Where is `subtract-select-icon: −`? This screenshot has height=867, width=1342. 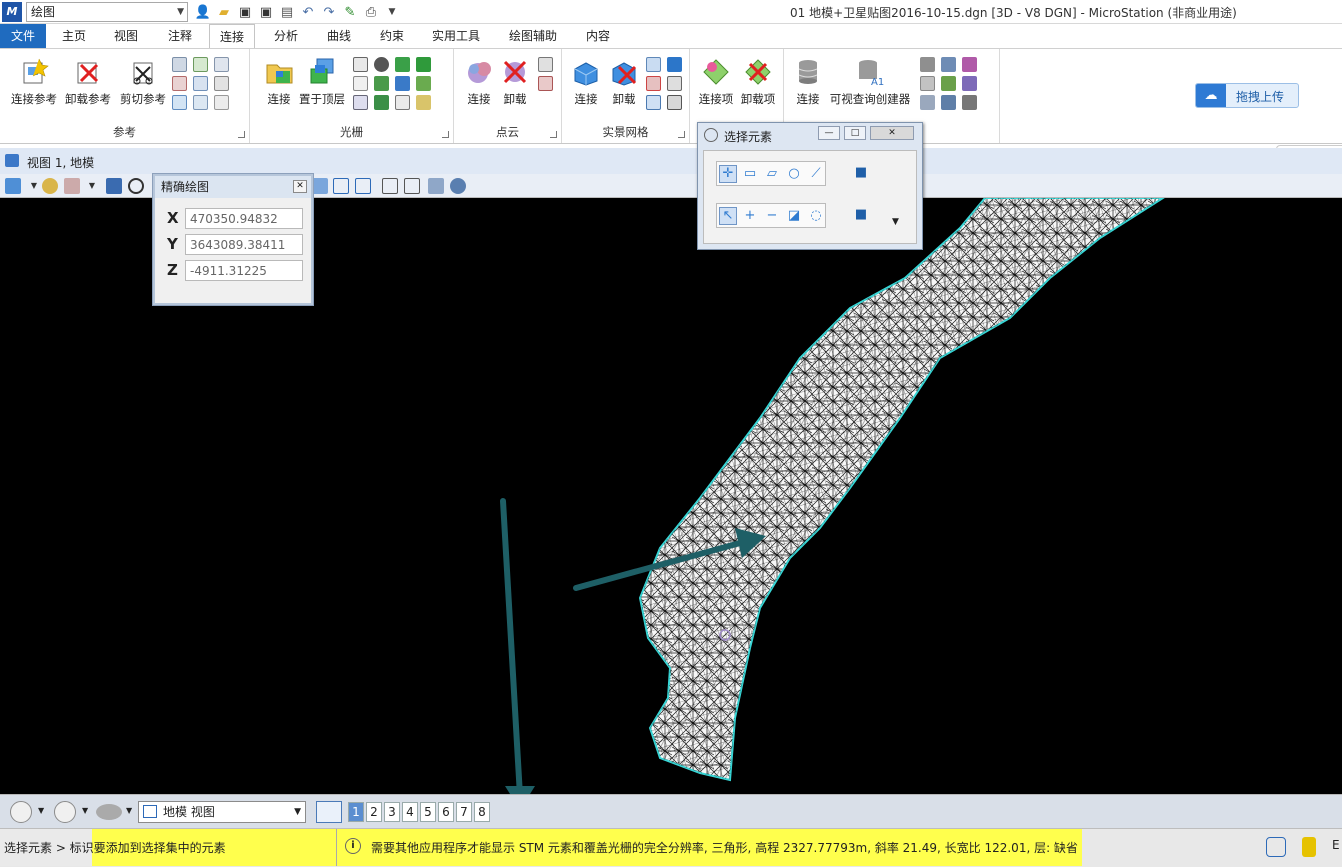
subtract-select-icon: − is located at coordinates (772, 216).